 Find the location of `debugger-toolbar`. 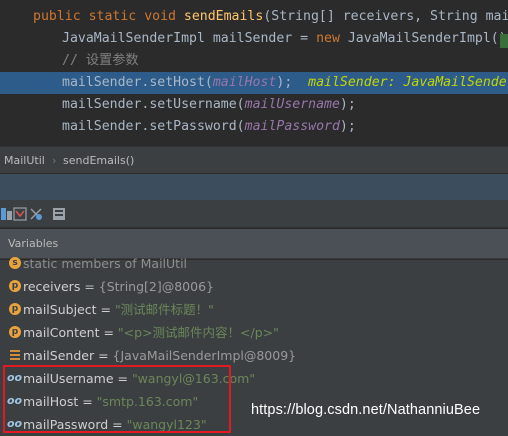

debugger-toolbar is located at coordinates (254, 214).